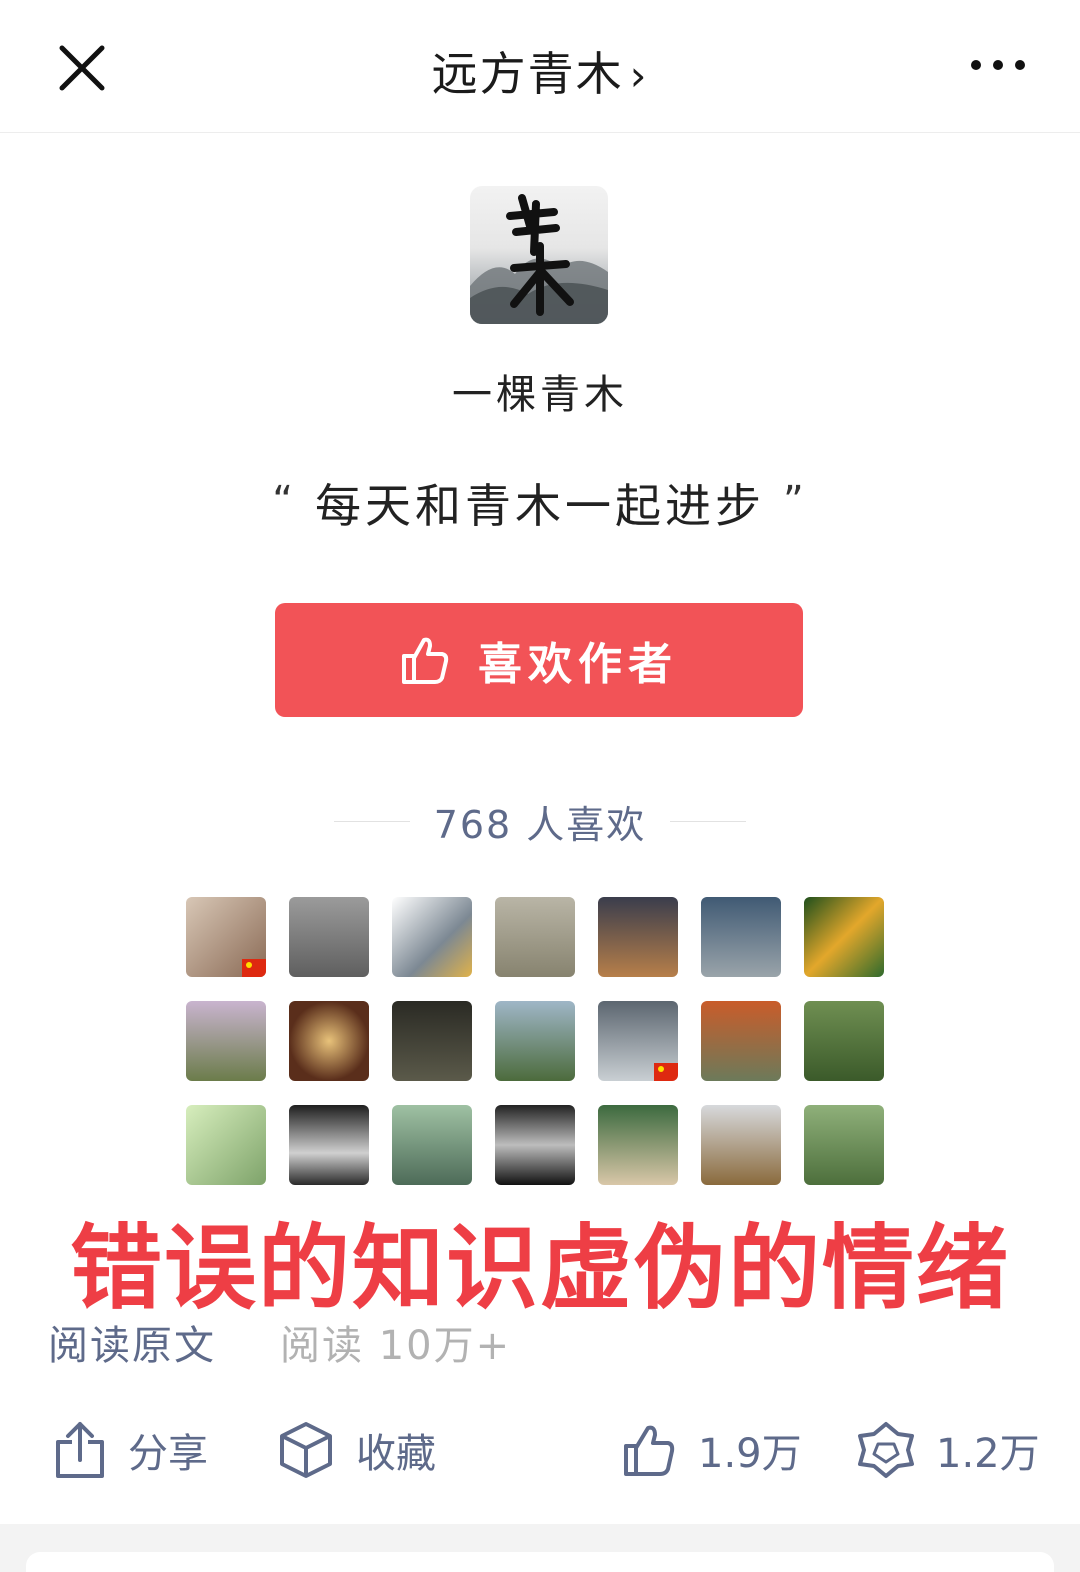 The image size is (1080, 1572). Describe the element at coordinates (540, 1548) in the screenshot. I see `bottom-section` at that location.